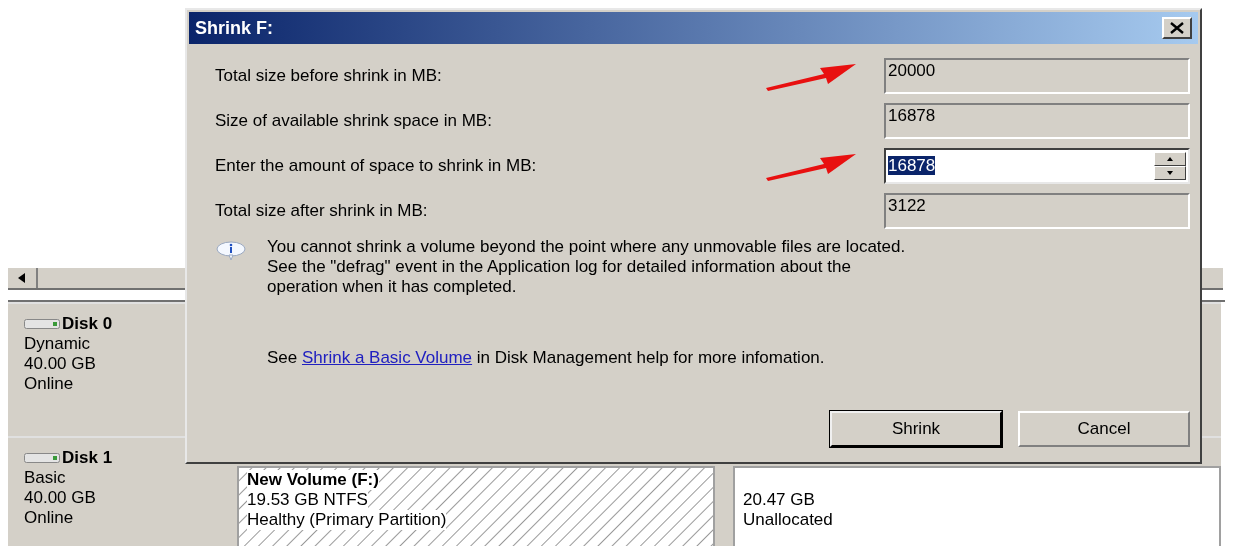  Describe the element at coordinates (321, 211) in the screenshot. I see `field-label: Total size after shrink in MB:` at that location.